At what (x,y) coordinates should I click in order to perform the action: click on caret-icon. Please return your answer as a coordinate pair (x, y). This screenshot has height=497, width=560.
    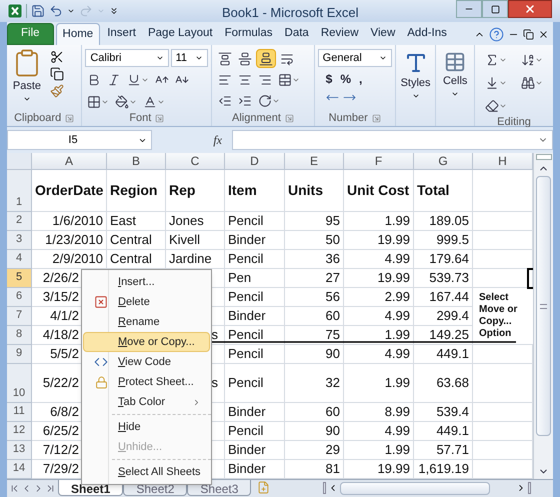
    Looking at the image, I should click on (71, 11).